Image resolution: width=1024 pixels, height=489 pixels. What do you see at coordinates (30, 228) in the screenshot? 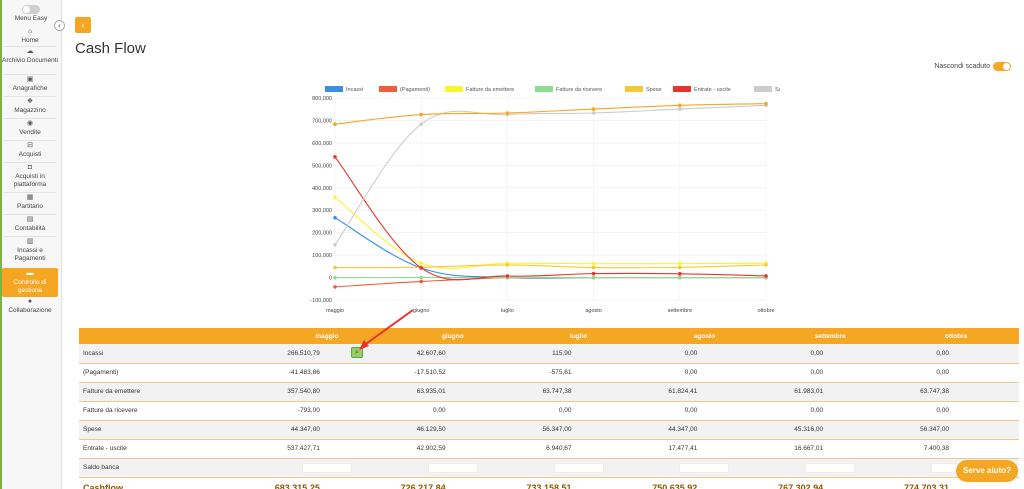
I see `sidebar-item-label: Contabilità` at bounding box center [30, 228].